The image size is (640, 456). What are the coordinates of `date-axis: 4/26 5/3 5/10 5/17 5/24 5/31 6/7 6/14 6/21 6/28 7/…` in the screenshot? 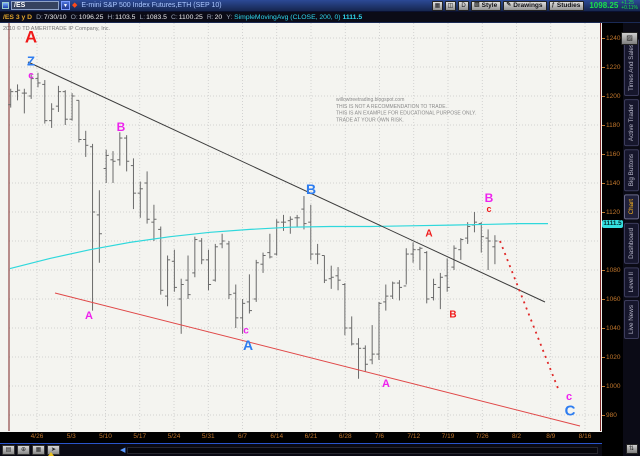 It's located at (301, 437).